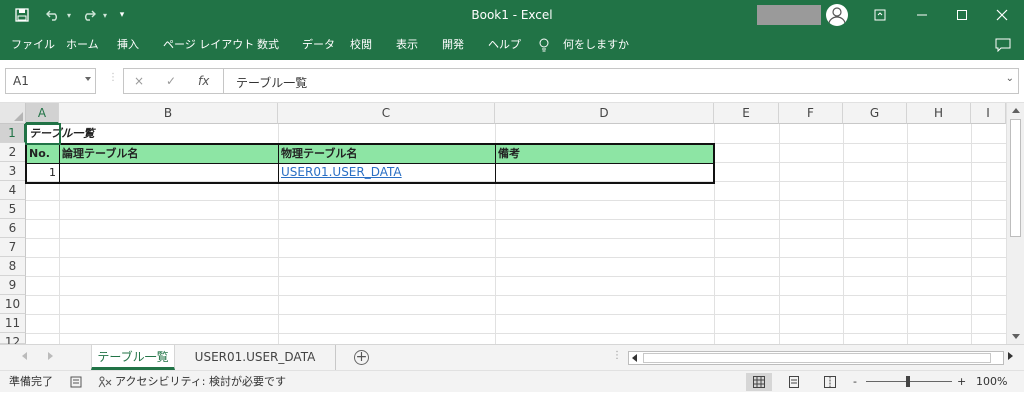 The width and height of the screenshot is (1024, 393). I want to click on row-header-8: 8, so click(13, 266).